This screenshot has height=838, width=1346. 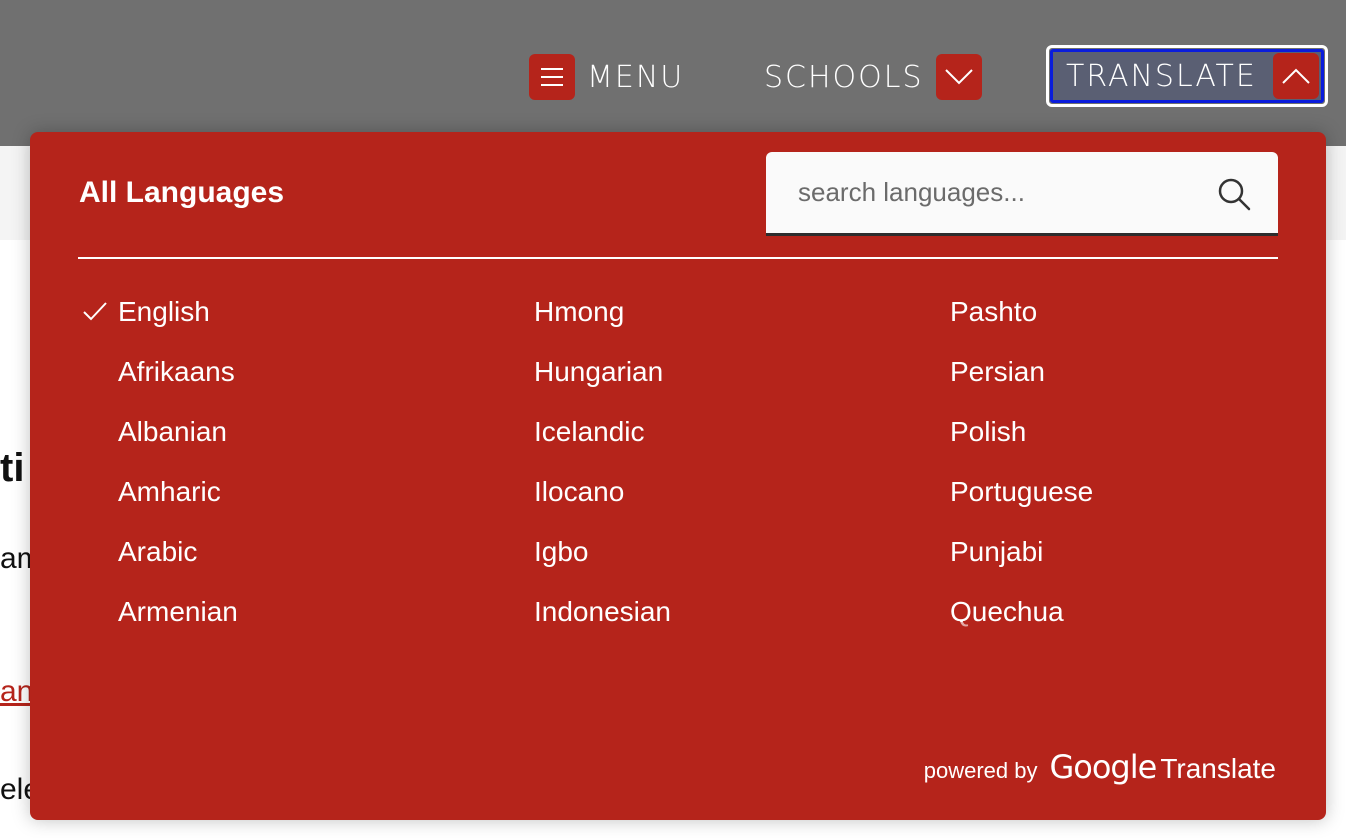 I want to click on language-label: Icelandic, so click(x=589, y=431).